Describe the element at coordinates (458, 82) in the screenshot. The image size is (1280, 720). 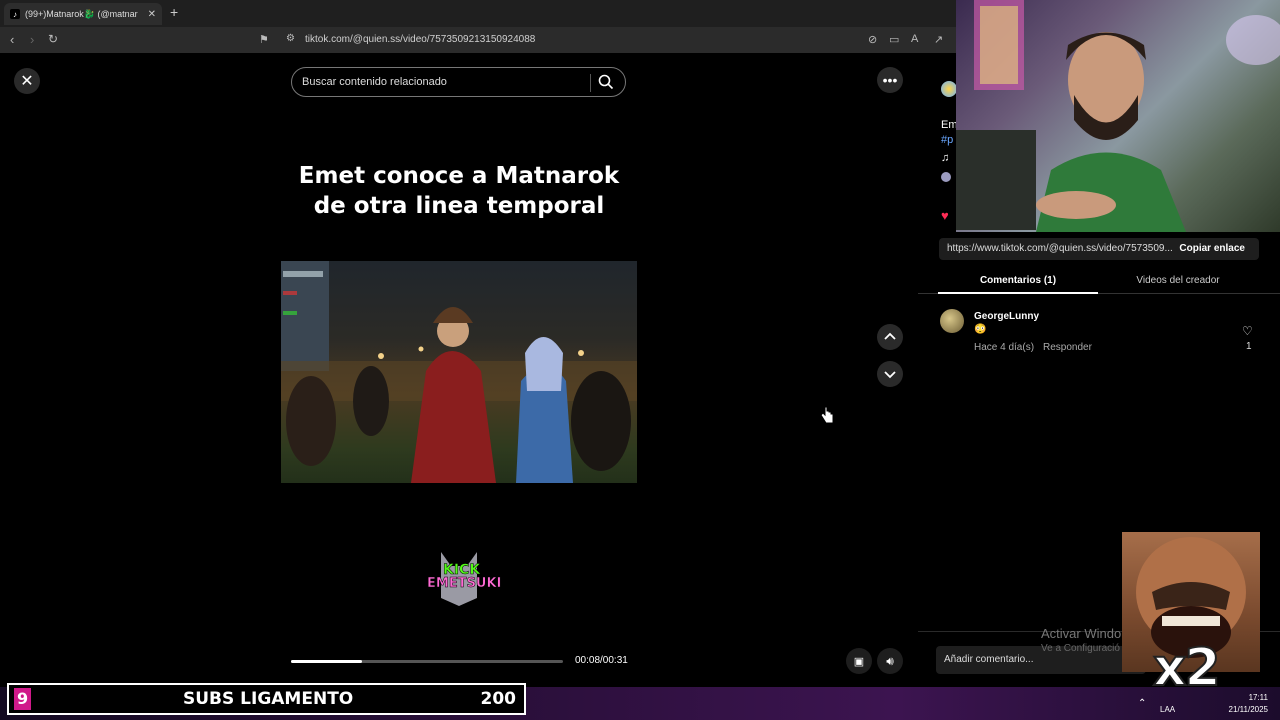
I see `search-related-input: Buscar contenido relacionado` at that location.